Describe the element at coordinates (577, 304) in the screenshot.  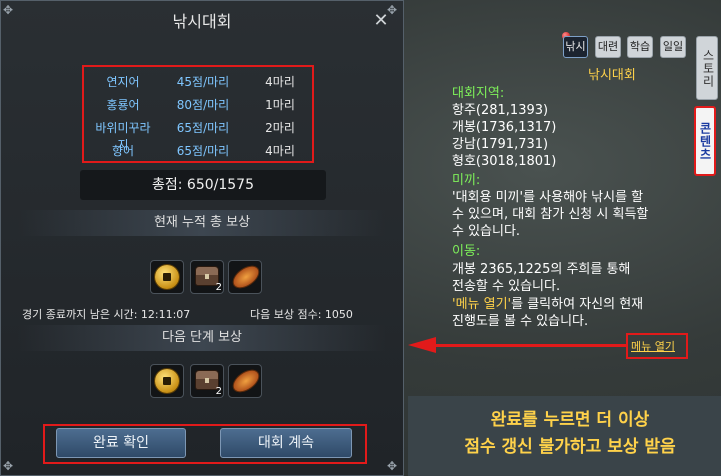
I see `menu-instruction-text: 를 클릭하여 자신의 현재` at that location.